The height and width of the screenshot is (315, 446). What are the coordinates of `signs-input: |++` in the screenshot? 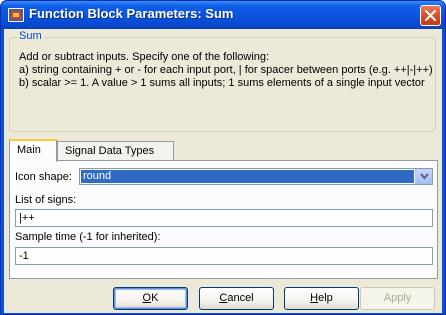 It's located at (224, 218).